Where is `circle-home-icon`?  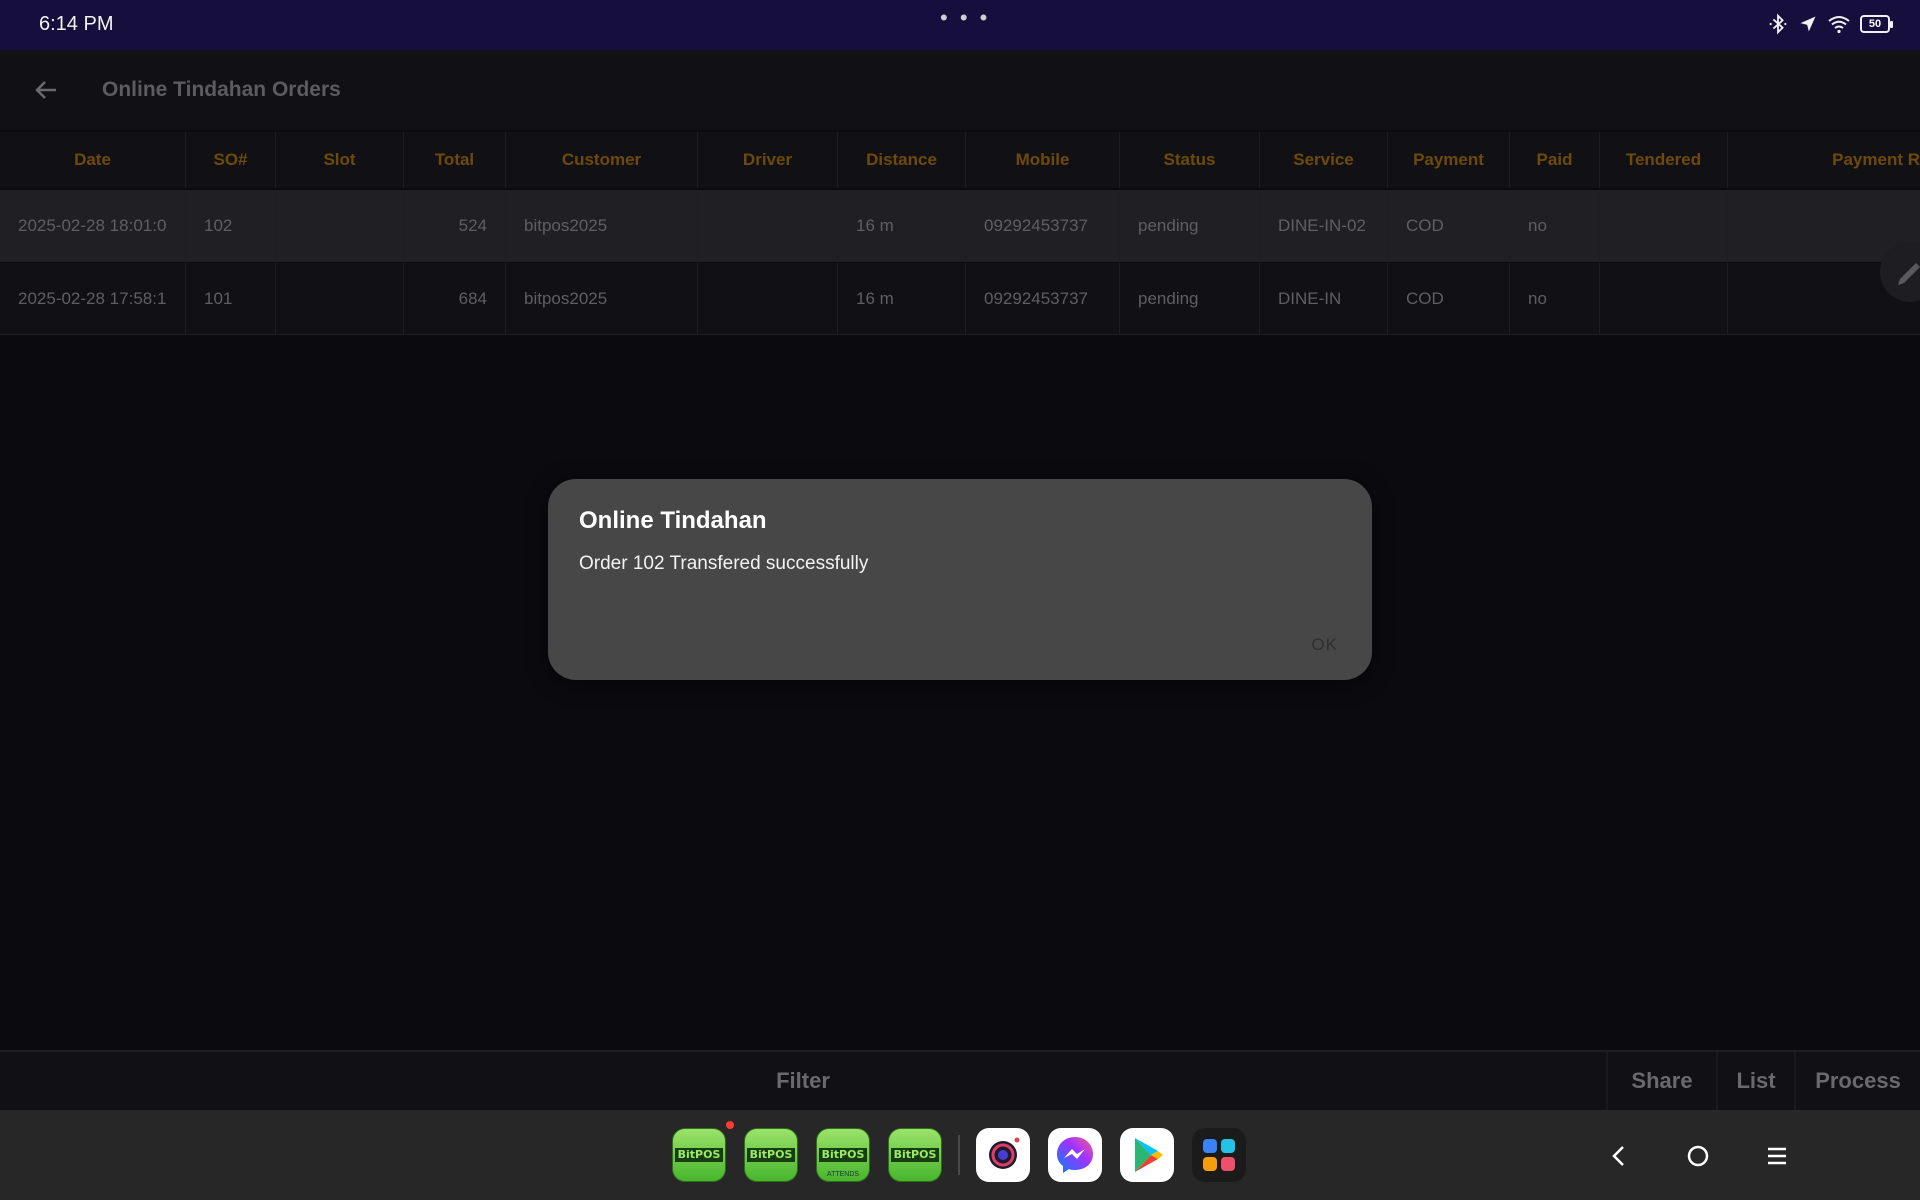
circle-home-icon is located at coordinates (1698, 1156).